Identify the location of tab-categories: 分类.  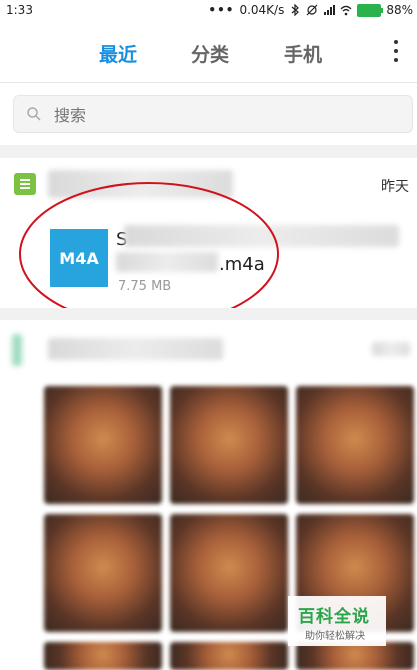
(210, 53).